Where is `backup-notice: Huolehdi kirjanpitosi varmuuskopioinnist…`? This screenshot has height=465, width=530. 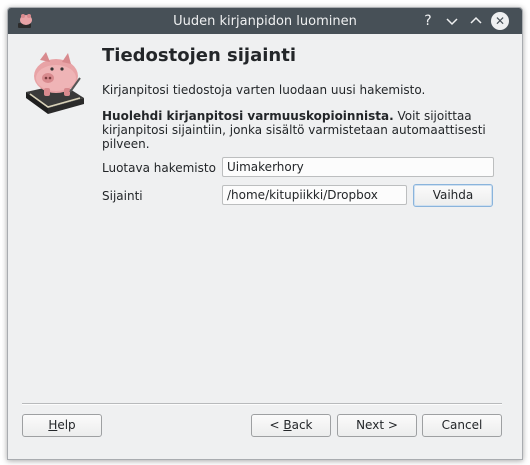
backup-notice: Huolehdi kirjanpitosi varmuuskopioinnist… is located at coordinates (299, 130).